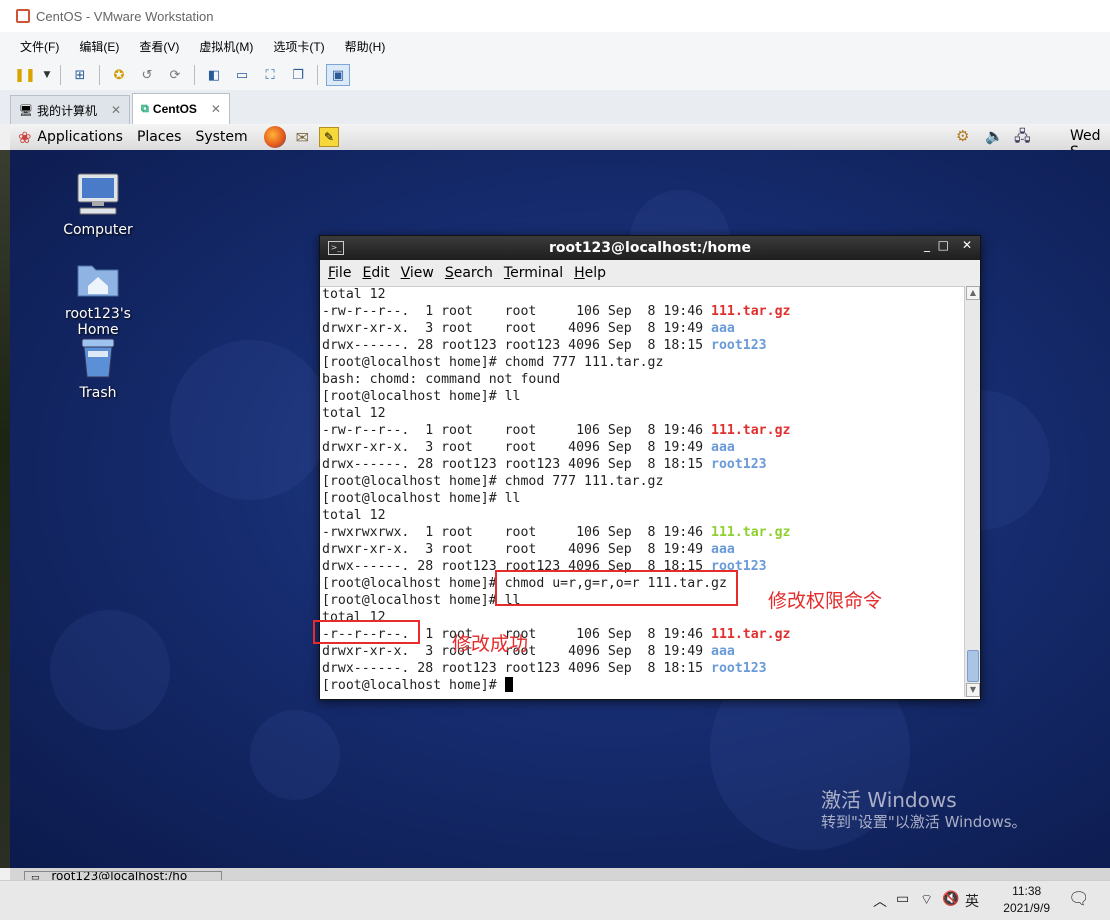  I want to click on terminal-line: bash: chomd: command not found, so click(642, 379).